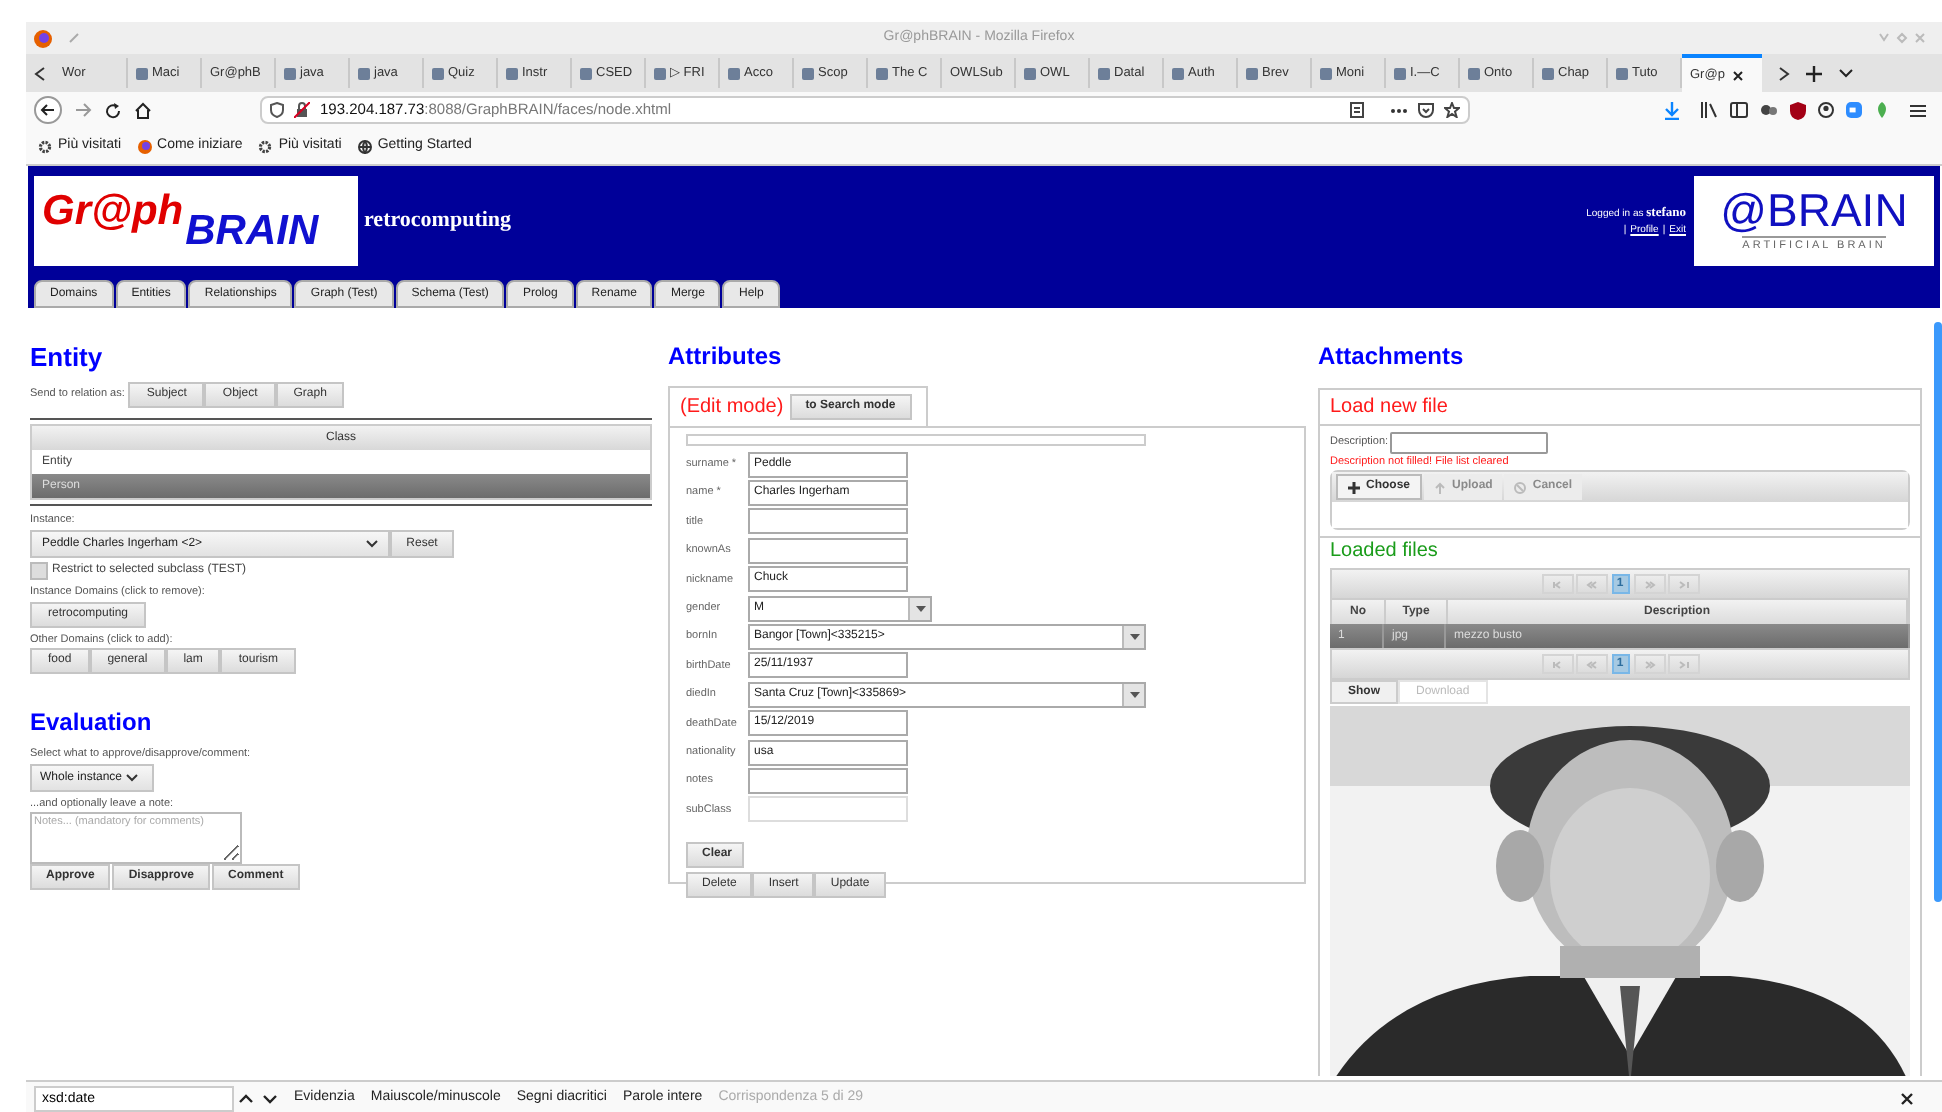 The height and width of the screenshot is (1112, 1942). I want to click on shield-icon, so click(277, 110).